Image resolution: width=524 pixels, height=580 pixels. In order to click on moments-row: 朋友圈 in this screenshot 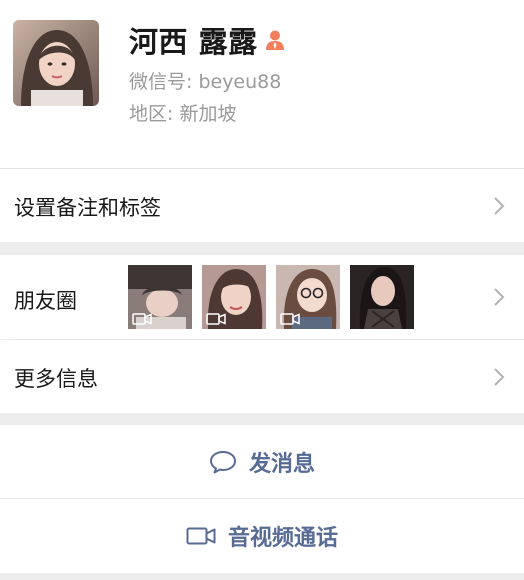, I will do `click(262, 297)`.